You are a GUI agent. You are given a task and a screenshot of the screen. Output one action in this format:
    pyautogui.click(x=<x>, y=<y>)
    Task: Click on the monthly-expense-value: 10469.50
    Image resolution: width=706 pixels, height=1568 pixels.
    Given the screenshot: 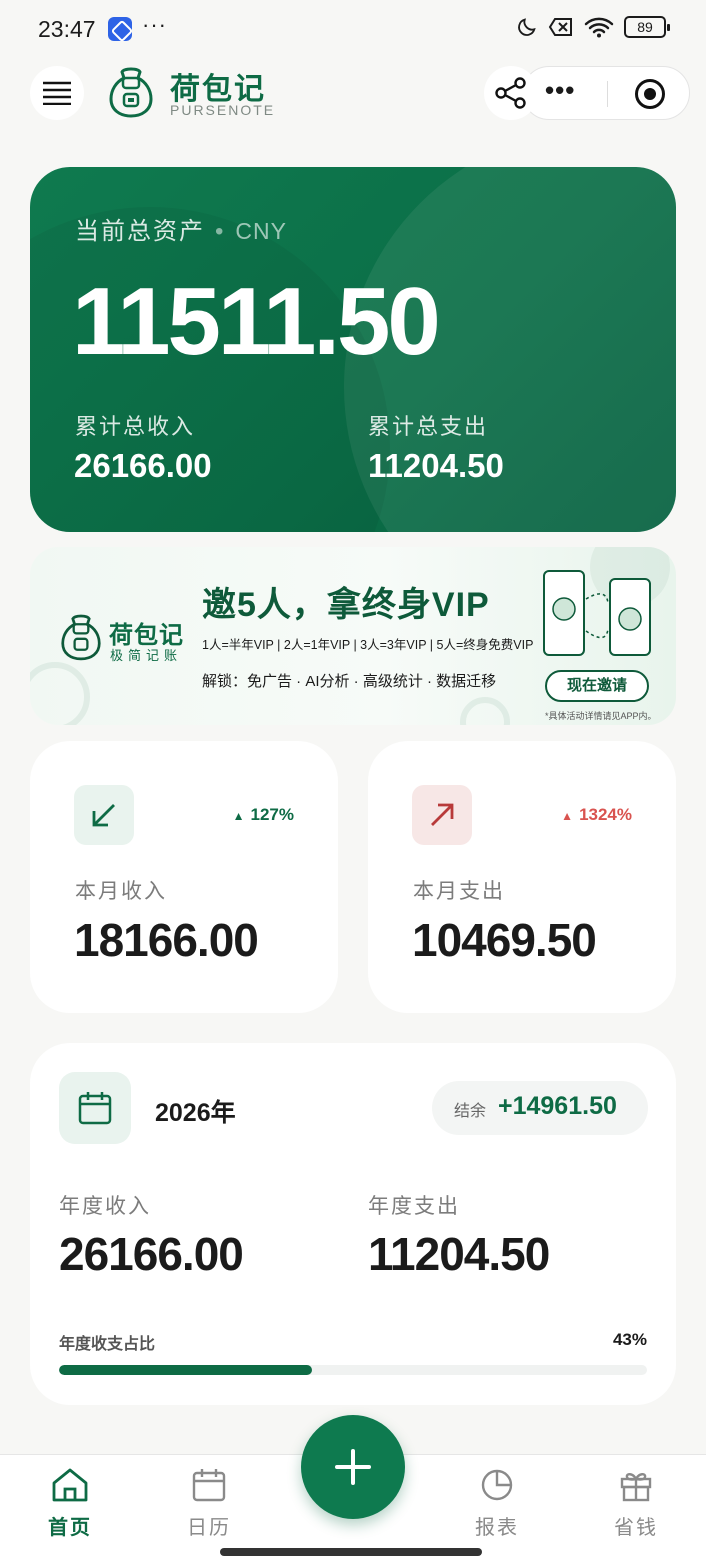 What is the action you would take?
    pyautogui.click(x=504, y=940)
    